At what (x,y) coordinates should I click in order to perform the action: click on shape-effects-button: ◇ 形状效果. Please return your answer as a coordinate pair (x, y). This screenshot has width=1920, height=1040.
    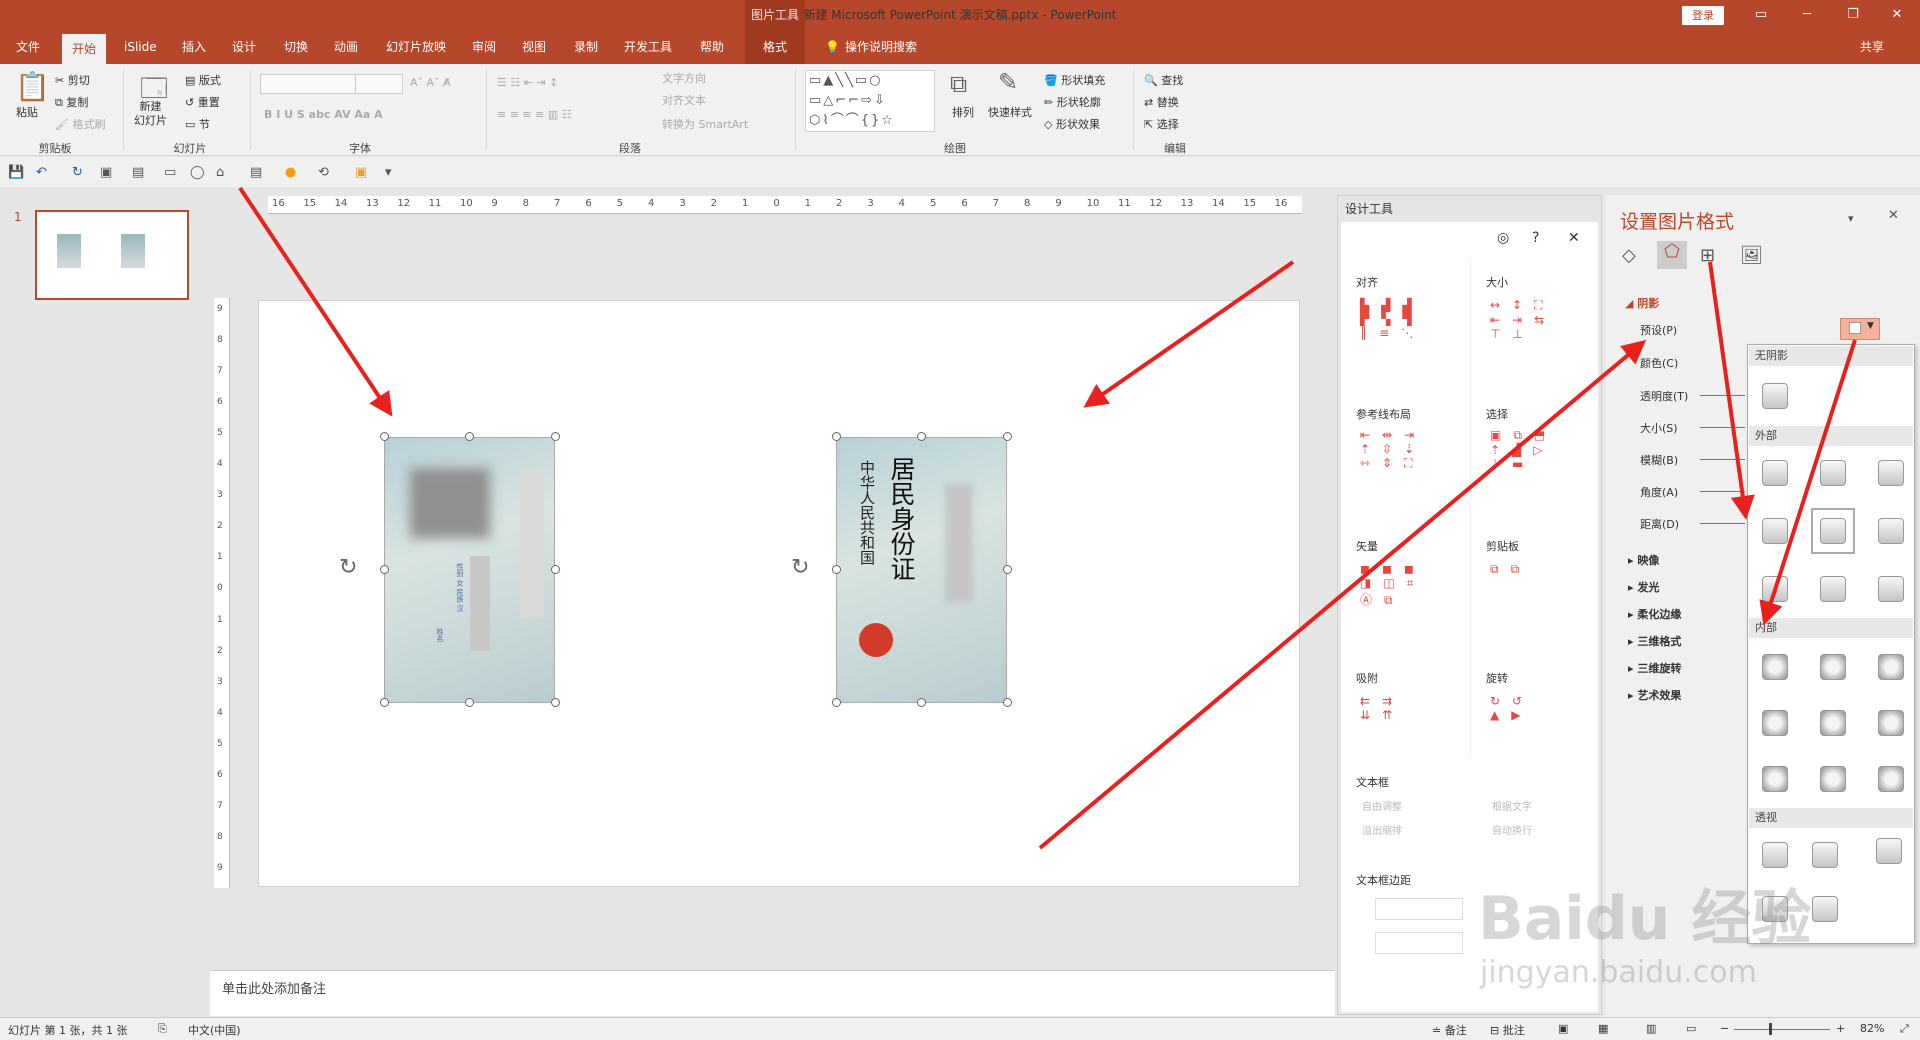
    Looking at the image, I should click on (1072, 124).